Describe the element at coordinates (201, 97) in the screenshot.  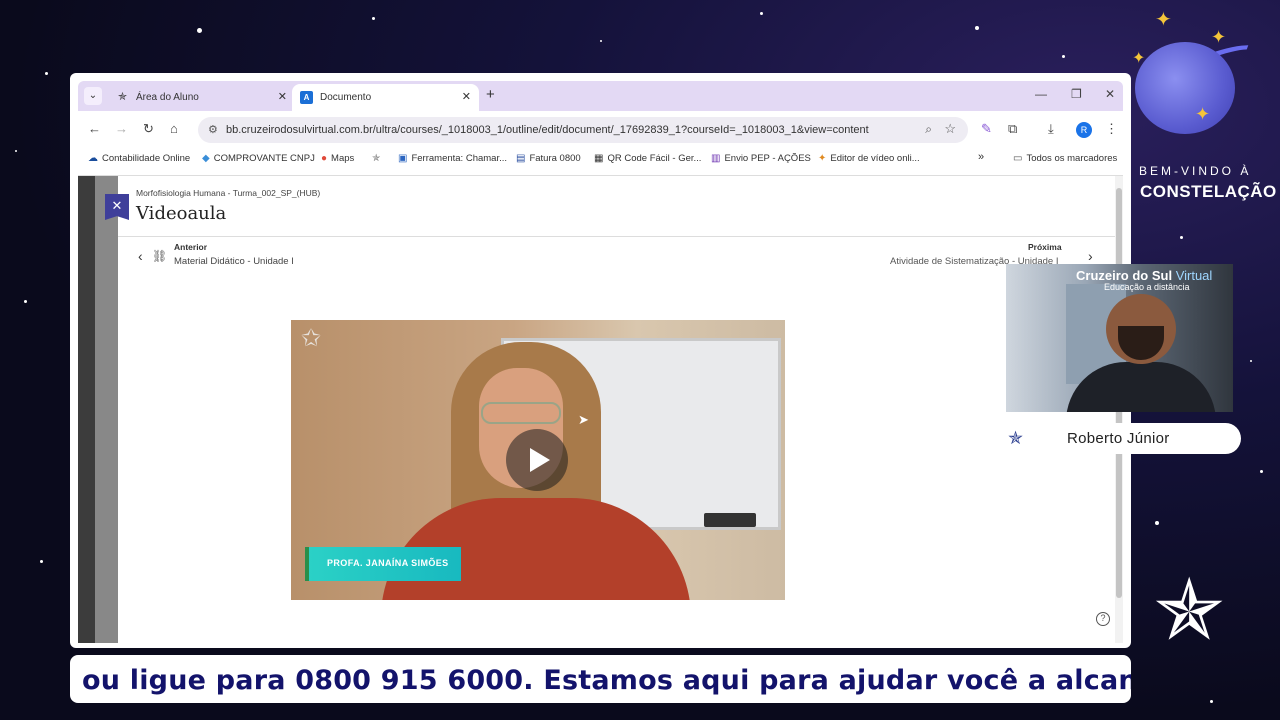
I see `tab-area-do-aluno: ✯ Área do Aluno ✕` at that location.